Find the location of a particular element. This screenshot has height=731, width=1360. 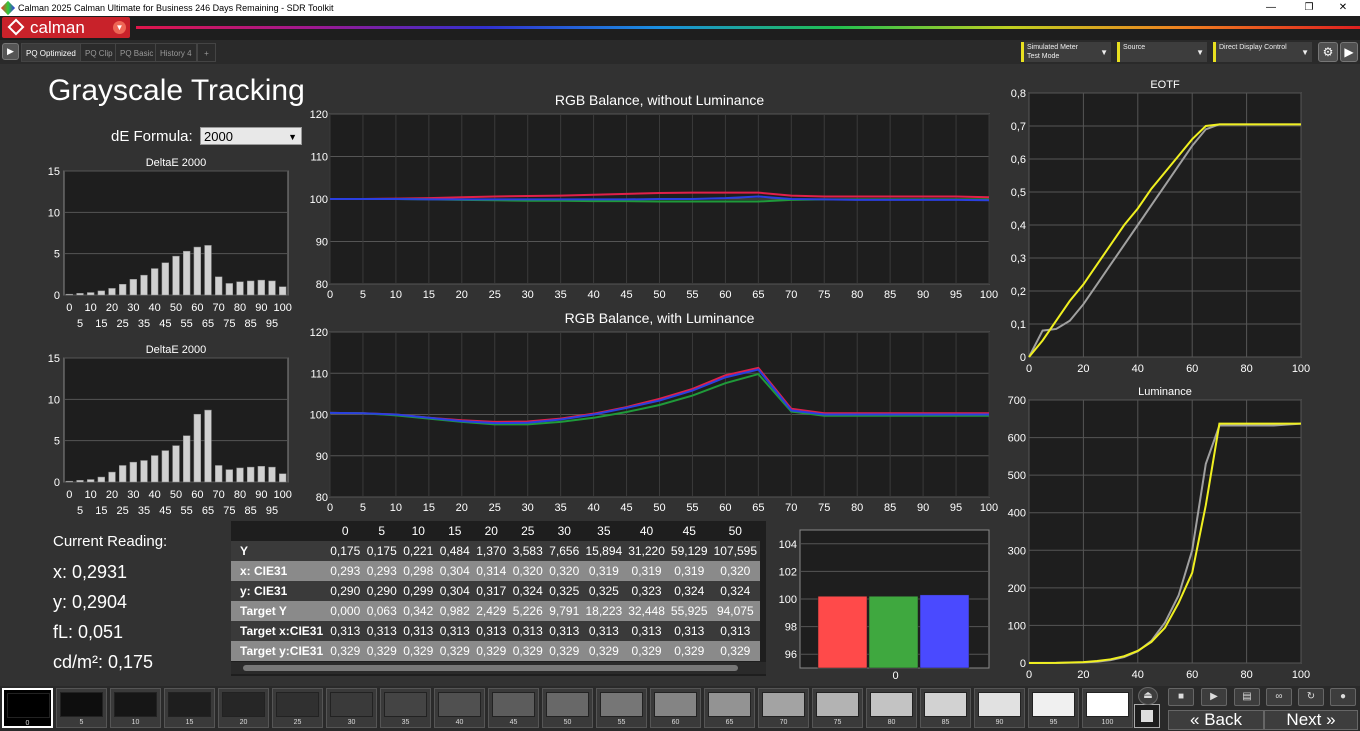

patch-90: 90 is located at coordinates (999, 708).